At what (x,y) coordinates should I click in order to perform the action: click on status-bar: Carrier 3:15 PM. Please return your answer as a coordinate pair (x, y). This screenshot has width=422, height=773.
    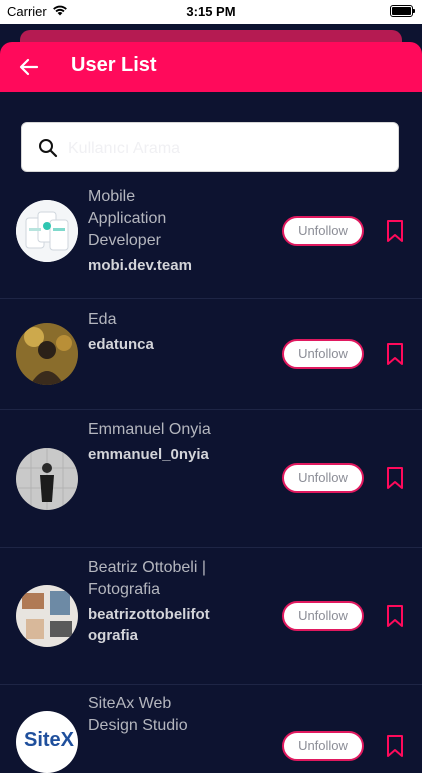
    Looking at the image, I should click on (211, 12).